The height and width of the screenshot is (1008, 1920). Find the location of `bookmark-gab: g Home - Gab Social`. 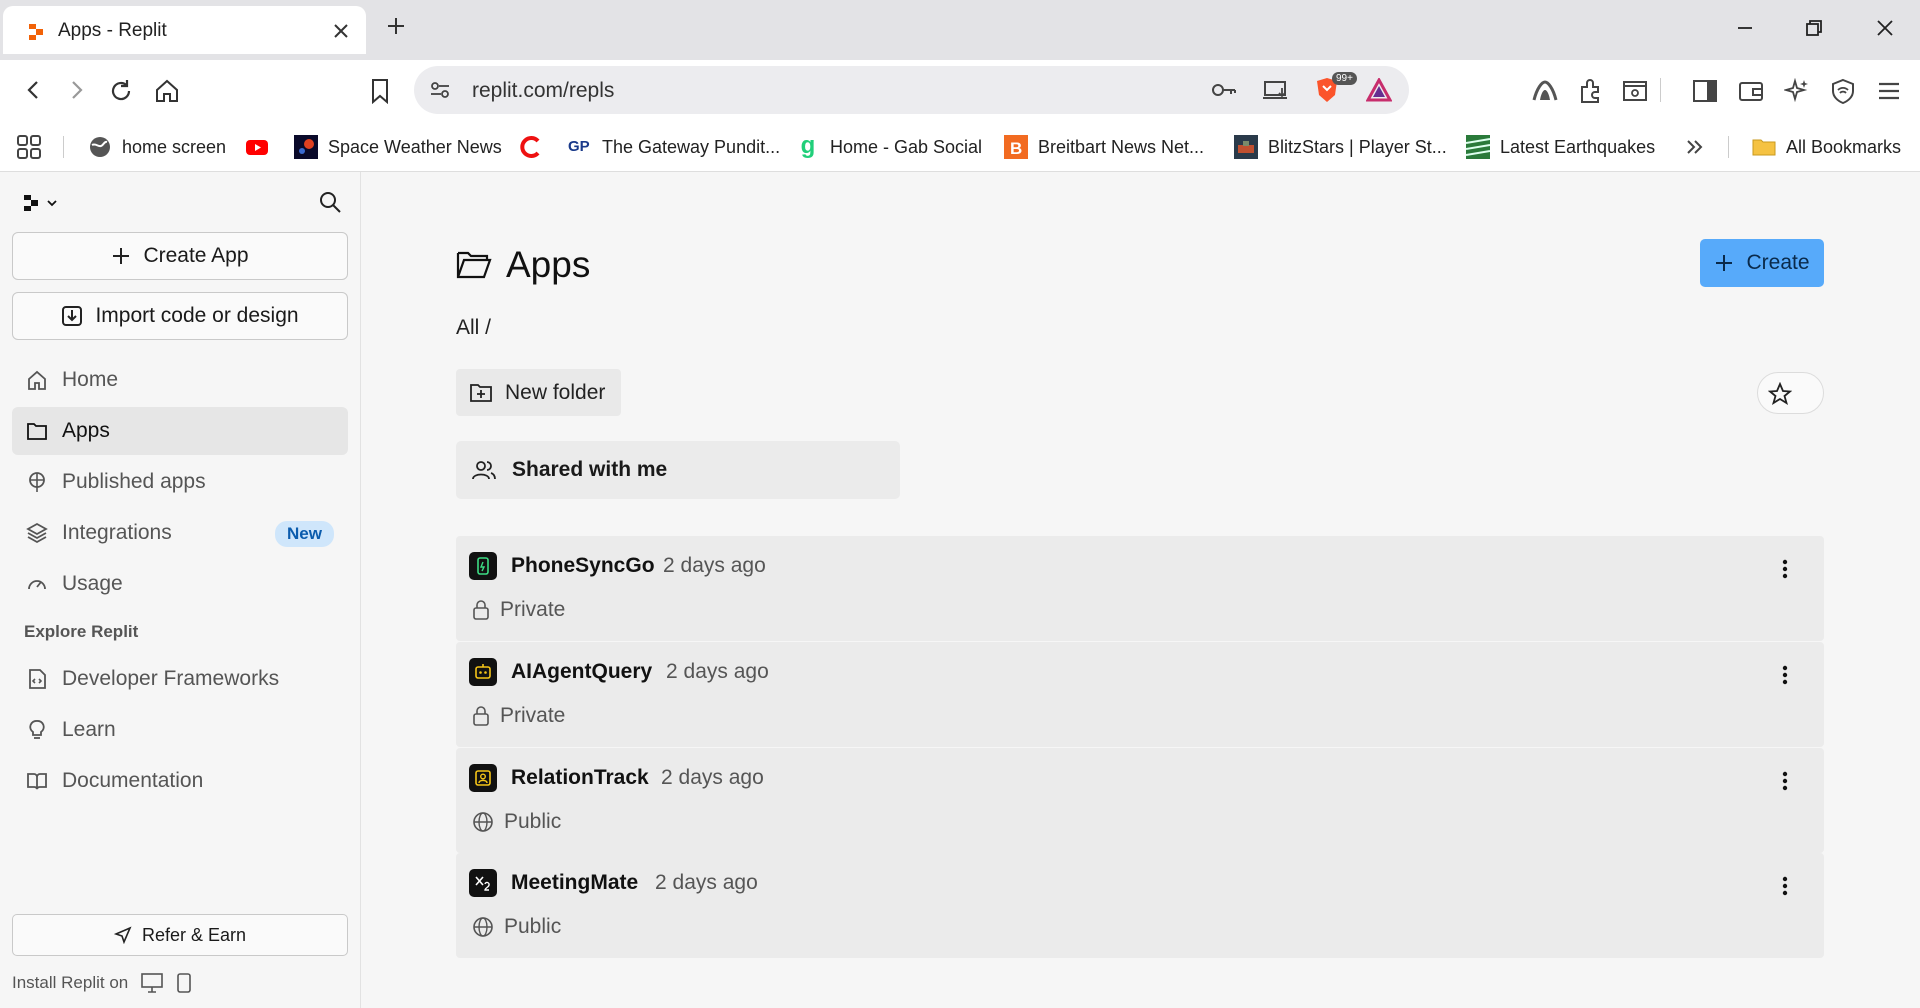

bookmark-gab: g Home - Gab Social is located at coordinates (889, 147).